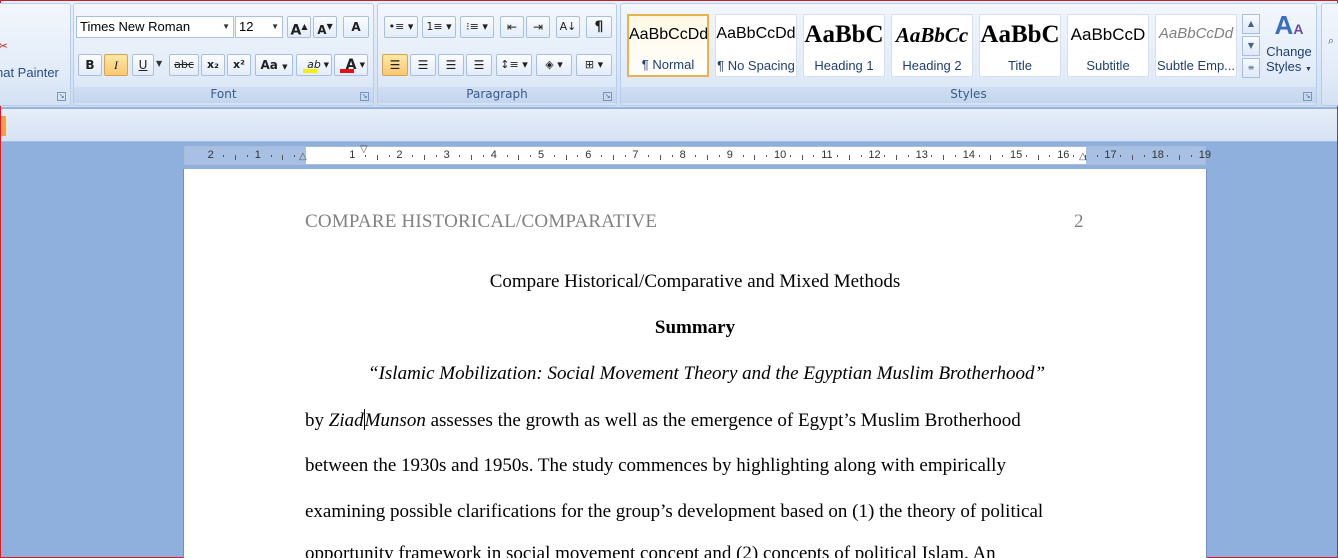 This screenshot has height=558, width=1338. Describe the element at coordinates (322, 30) in the screenshot. I see `shrink-font-icon: A` at that location.